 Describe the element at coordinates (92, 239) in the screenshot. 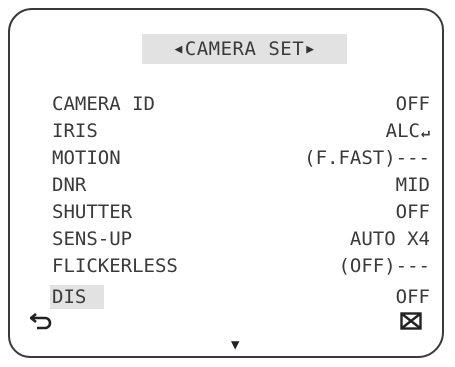

I see `menu-item-label: SENS-UP` at that location.